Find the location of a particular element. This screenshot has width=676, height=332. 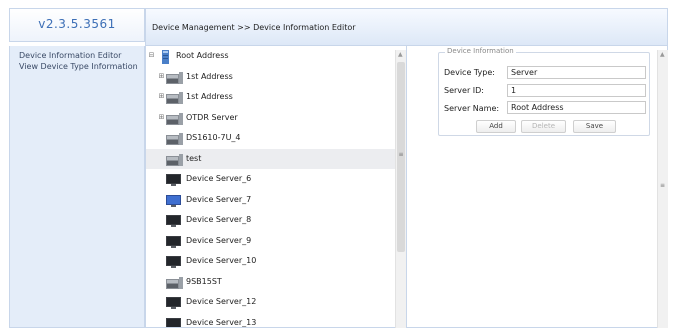

tree-node-label: Device Server_6 is located at coordinates (219, 178).